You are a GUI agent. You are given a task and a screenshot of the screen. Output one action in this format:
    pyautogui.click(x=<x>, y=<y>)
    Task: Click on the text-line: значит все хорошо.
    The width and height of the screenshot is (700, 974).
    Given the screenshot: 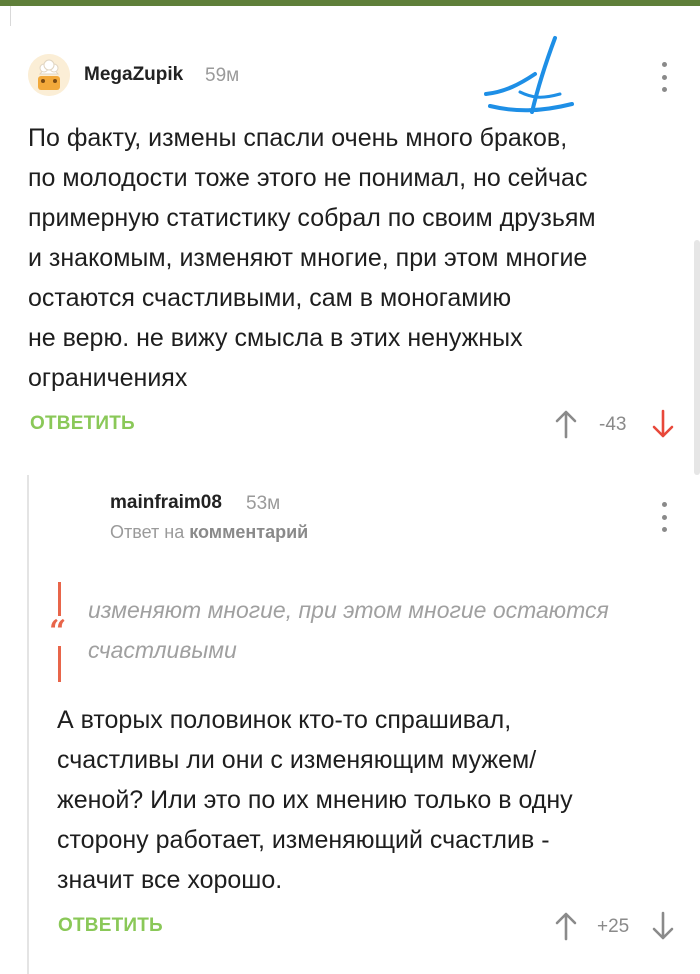 What is the action you would take?
    pyautogui.click(x=170, y=880)
    